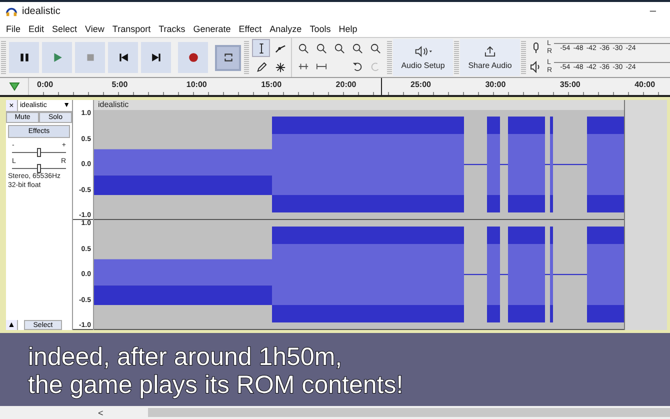 The image size is (670, 419). What do you see at coordinates (320, 29) in the screenshot?
I see `menu-item: Tools` at bounding box center [320, 29].